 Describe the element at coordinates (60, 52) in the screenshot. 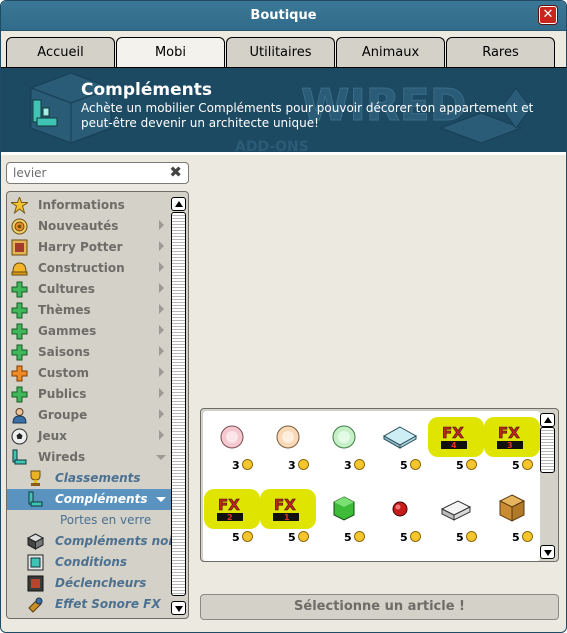

I see `tab-accueil: Accueil` at that location.